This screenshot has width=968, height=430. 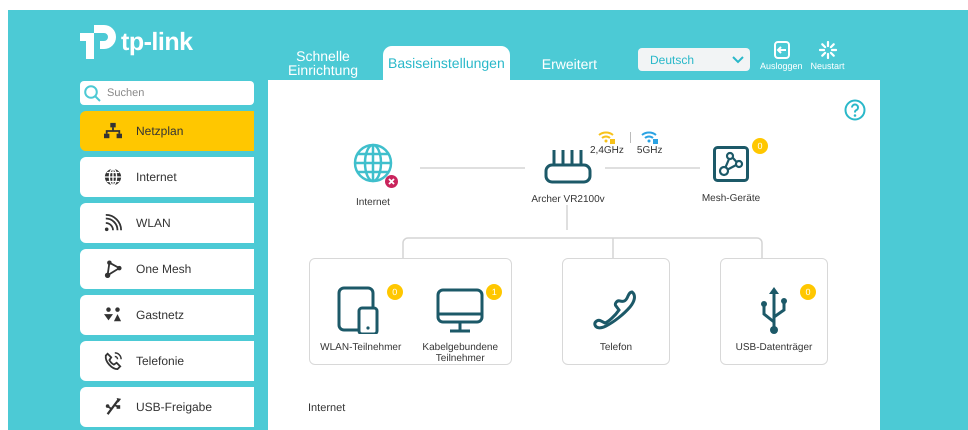 What do you see at coordinates (568, 166) in the screenshot?
I see `router-icon` at bounding box center [568, 166].